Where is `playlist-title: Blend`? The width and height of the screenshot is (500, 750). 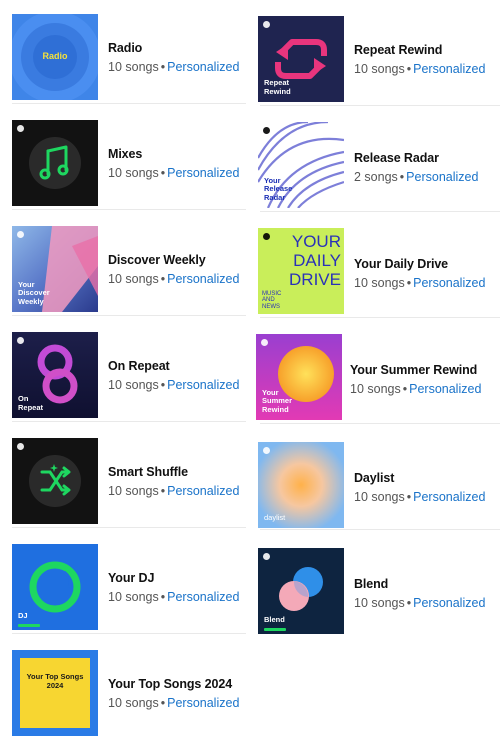
playlist-title: Blend is located at coordinates (371, 584).